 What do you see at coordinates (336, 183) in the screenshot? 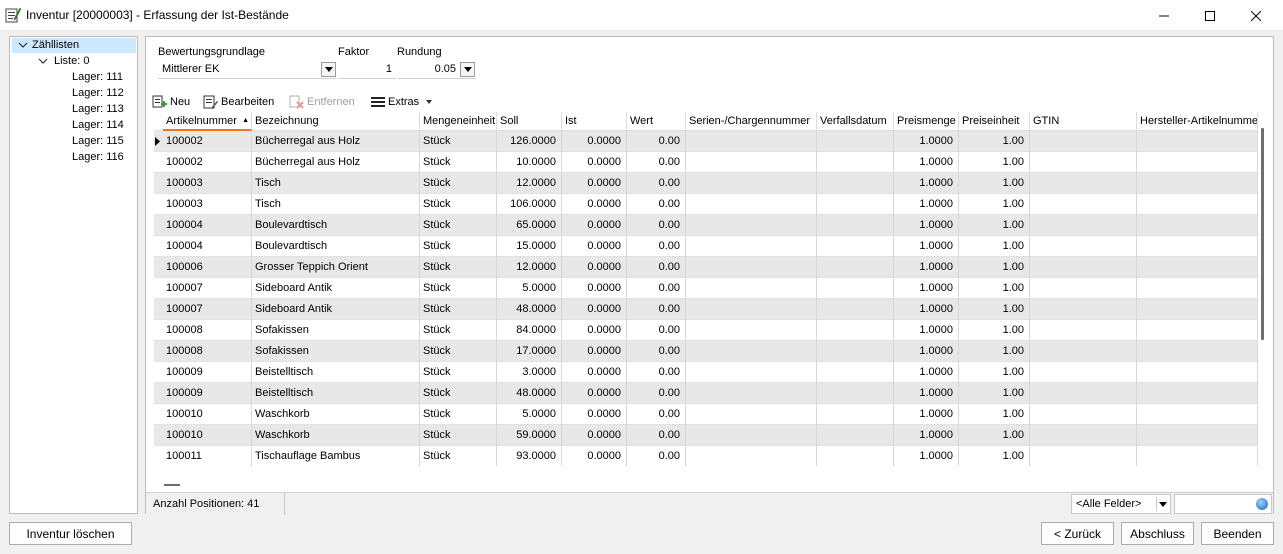
I see `cell-bezeichnung: Tisch` at bounding box center [336, 183].